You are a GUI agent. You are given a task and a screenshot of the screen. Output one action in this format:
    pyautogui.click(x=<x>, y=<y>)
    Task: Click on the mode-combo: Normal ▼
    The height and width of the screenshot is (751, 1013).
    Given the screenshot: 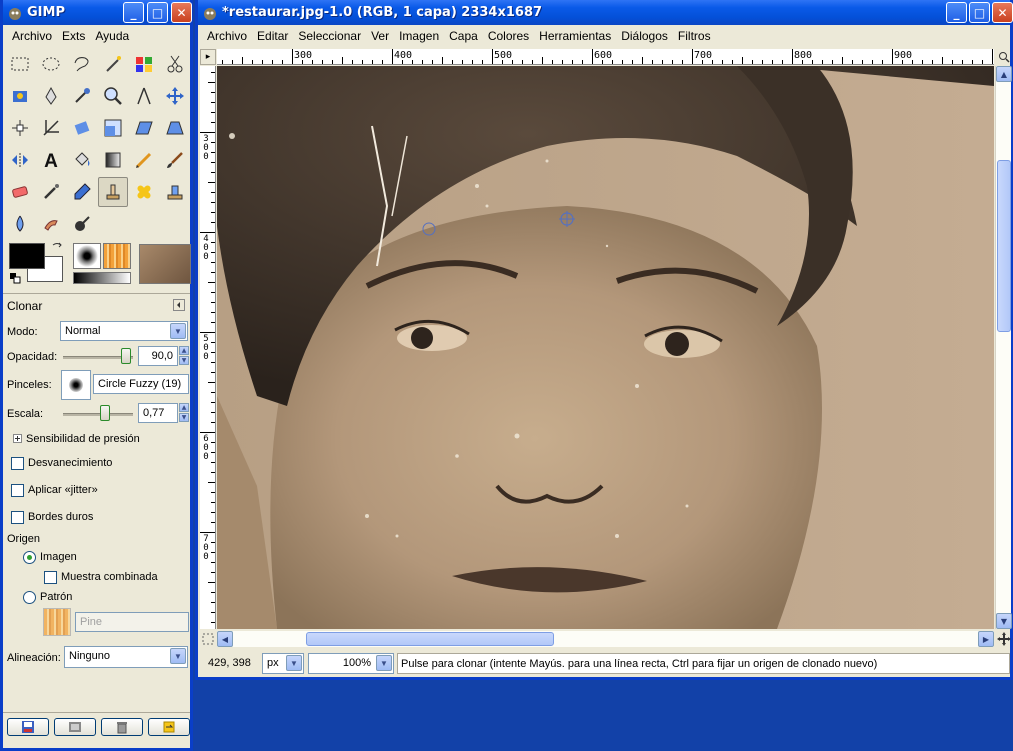 What is the action you would take?
    pyautogui.click(x=124, y=331)
    